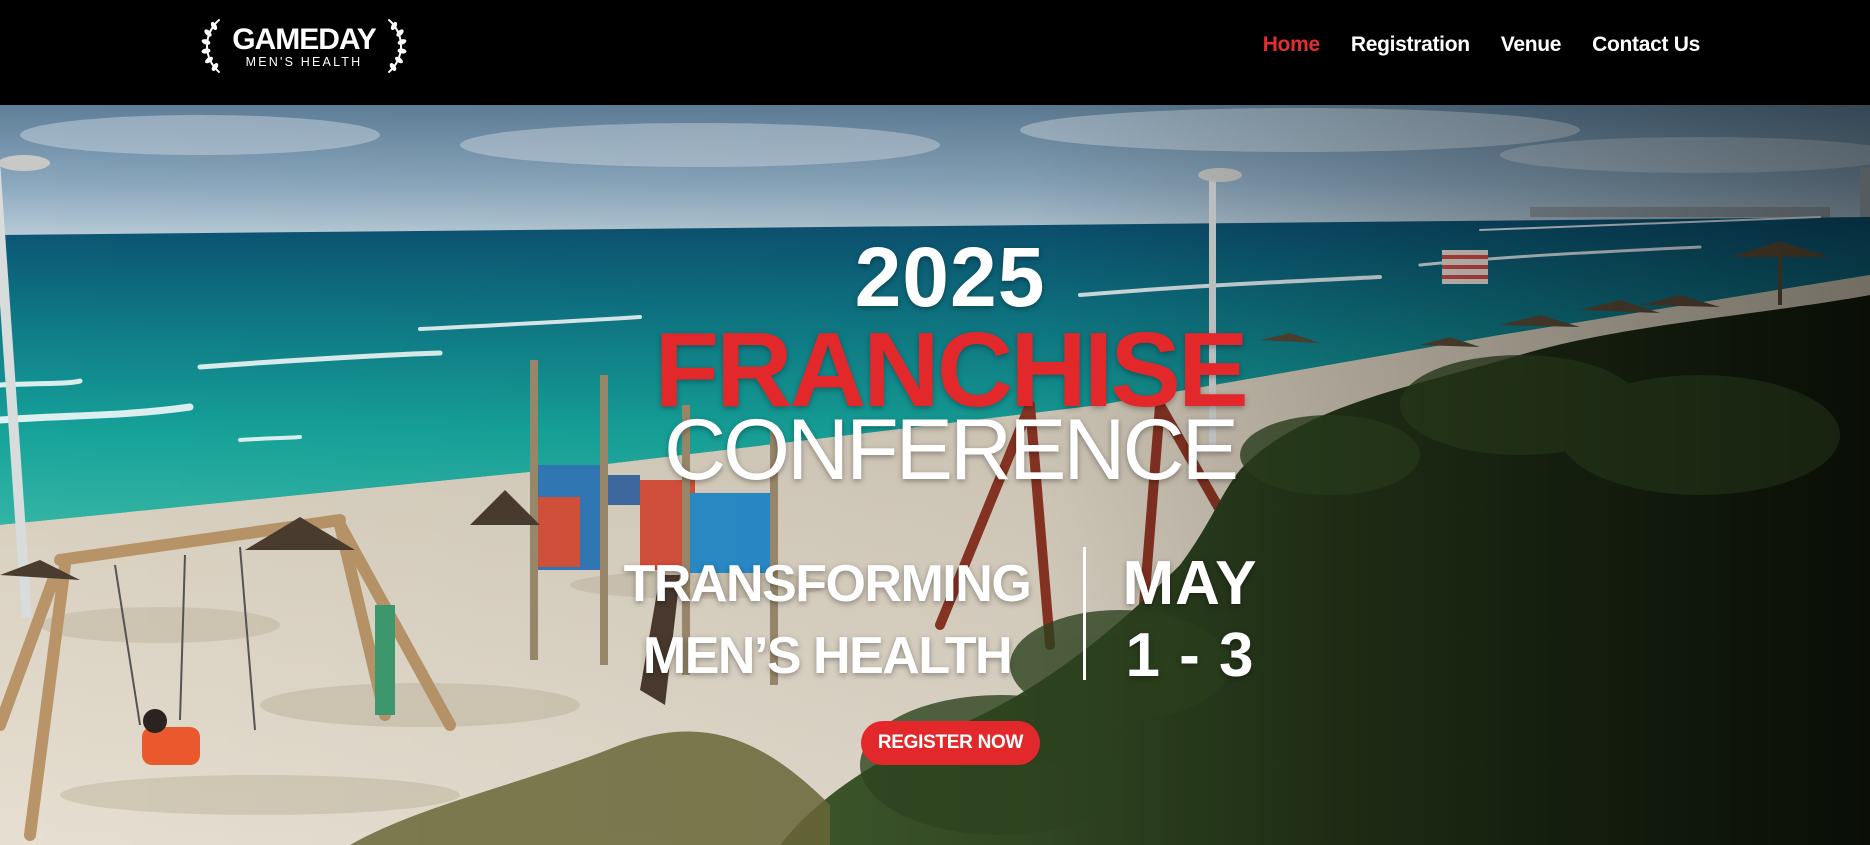 The height and width of the screenshot is (845, 1870). I want to click on register-now-button: REGISTER NOW, so click(950, 743).